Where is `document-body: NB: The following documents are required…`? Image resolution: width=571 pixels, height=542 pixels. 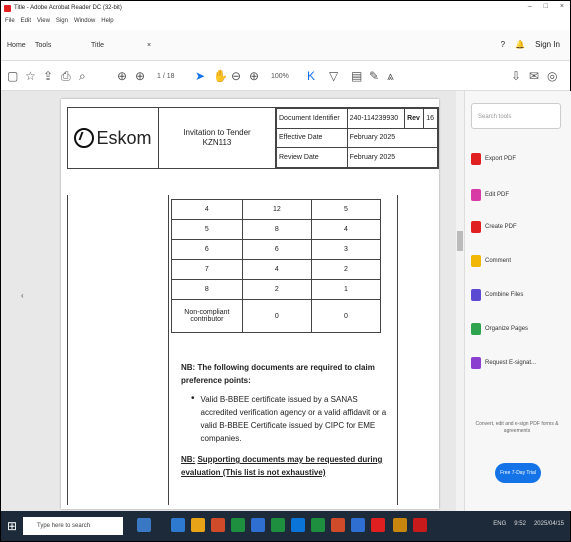
document-body: NB: The following documents are required… is located at coordinates (288, 423).